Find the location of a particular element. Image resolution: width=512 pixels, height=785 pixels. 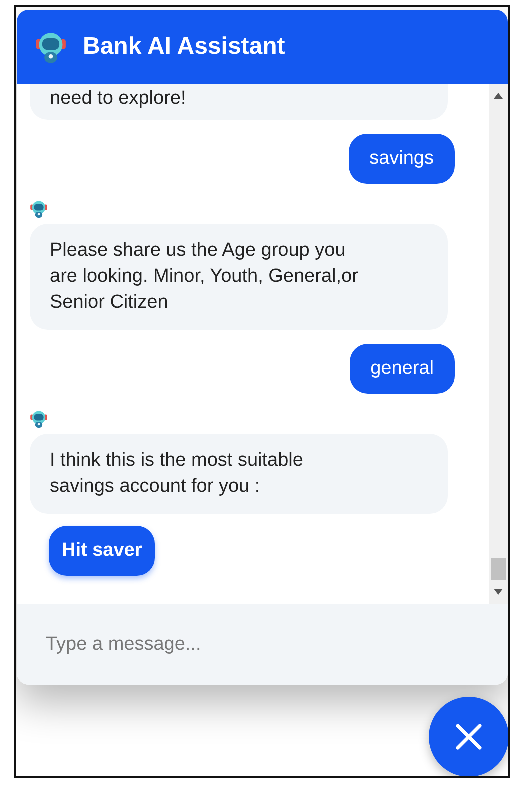

close-button is located at coordinates (468, 736).